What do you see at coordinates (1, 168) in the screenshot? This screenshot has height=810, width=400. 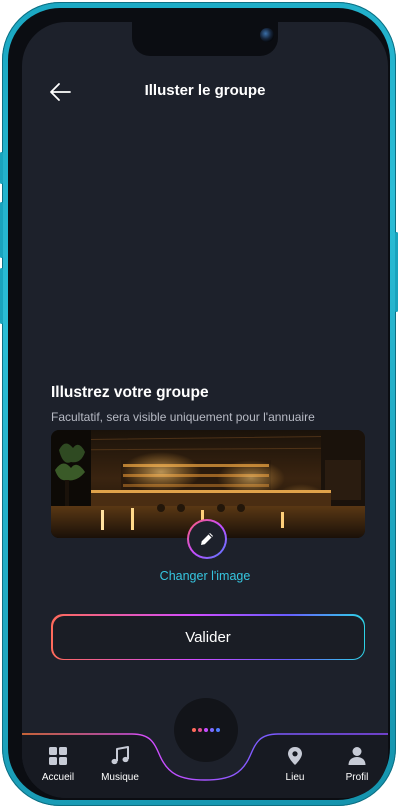 I see `silent-switch` at bounding box center [1, 168].